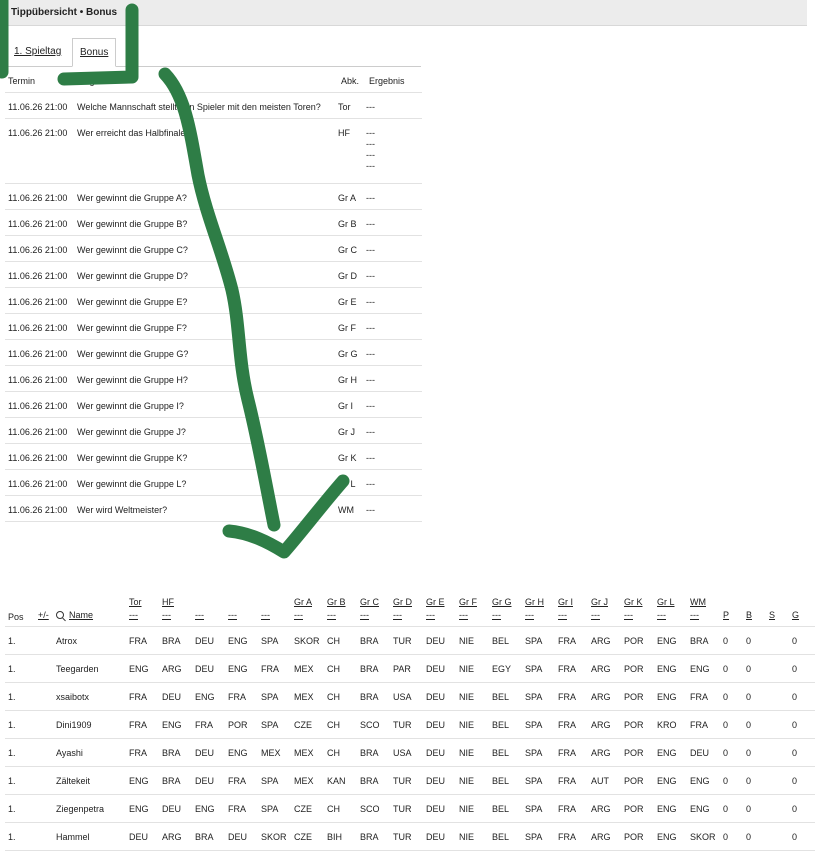  I want to click on bonus-abbr: Gr K, so click(352, 456).